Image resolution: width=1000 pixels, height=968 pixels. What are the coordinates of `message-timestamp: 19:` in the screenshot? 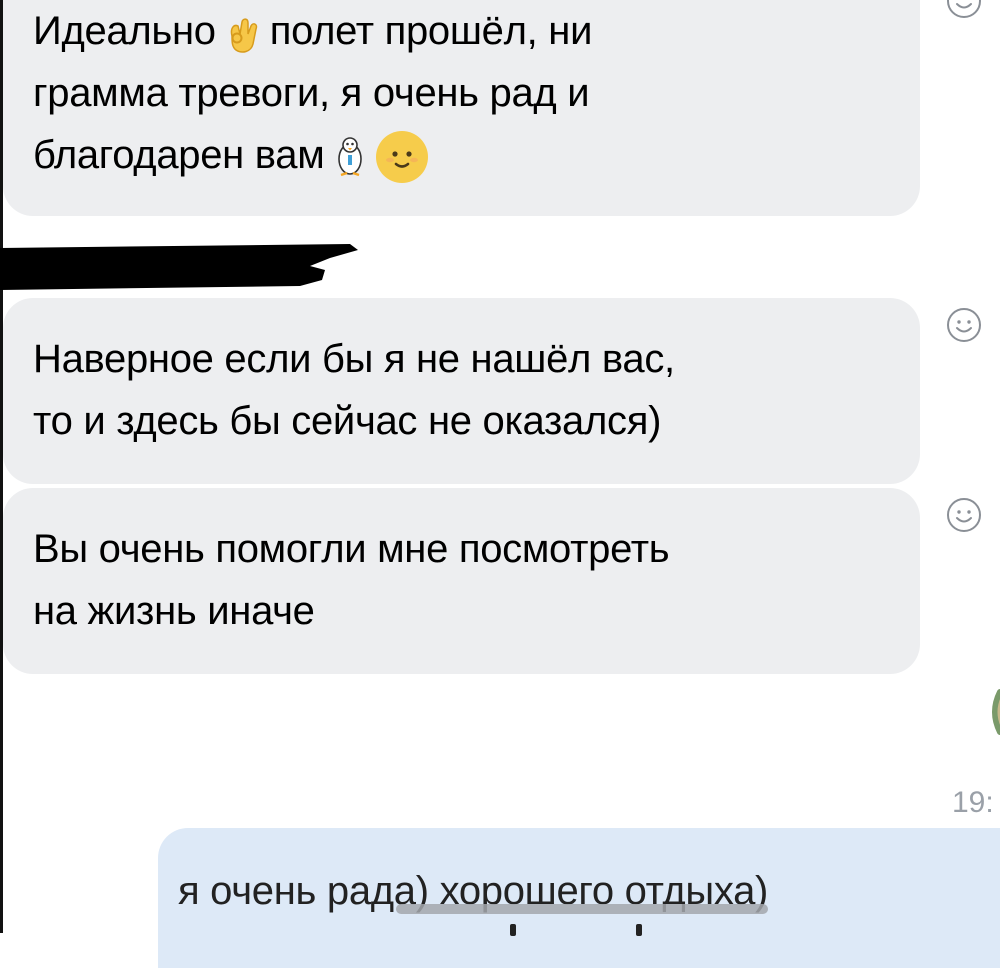 It's located at (973, 802).